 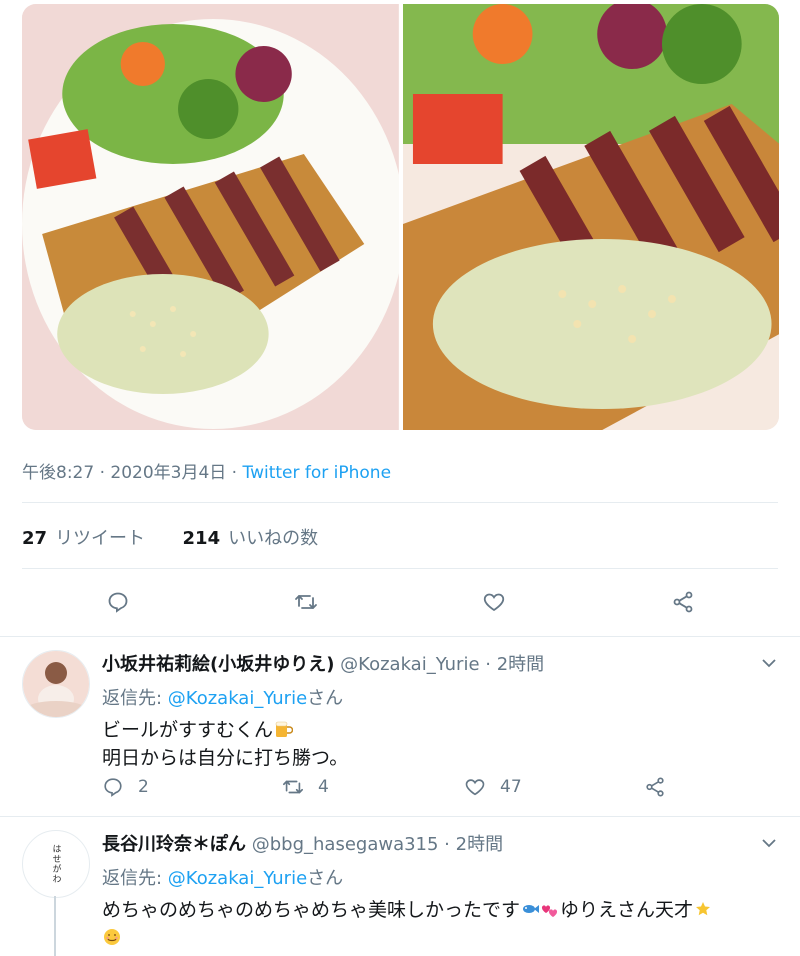 I want to click on reply-text: めちゃのめちゃのめちゃめちゃ美味しかったです ゆりえさん天才, so click(x=431, y=924).